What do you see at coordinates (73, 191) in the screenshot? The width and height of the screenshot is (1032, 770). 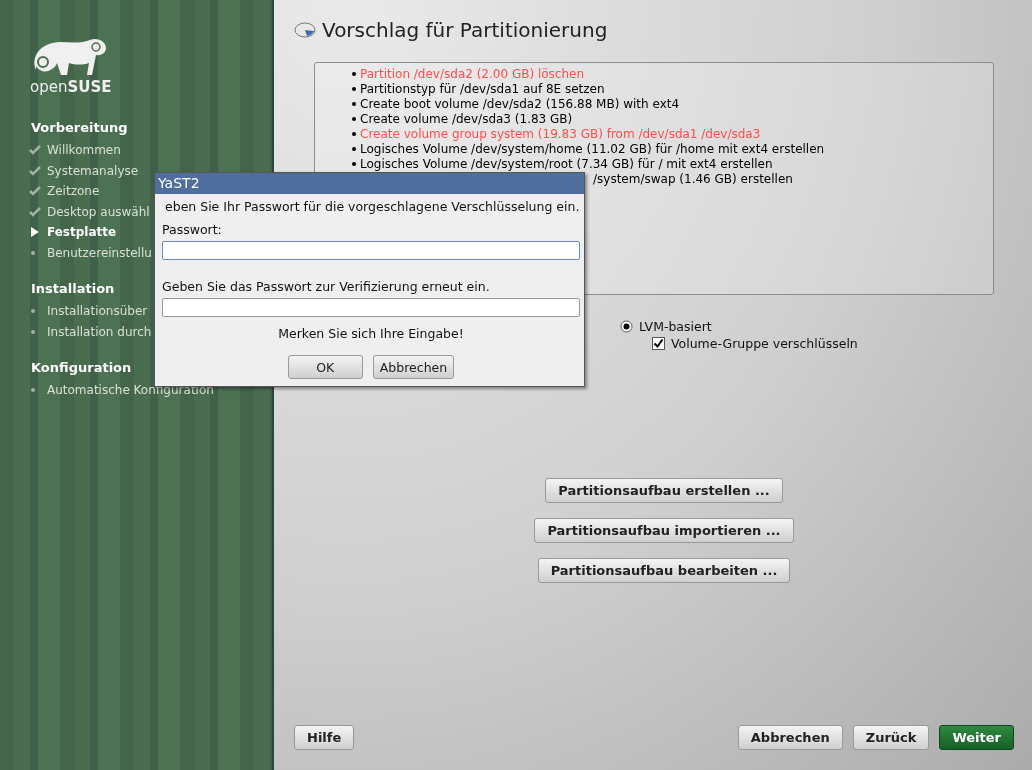 I see `step-label: Zeitzone` at bounding box center [73, 191].